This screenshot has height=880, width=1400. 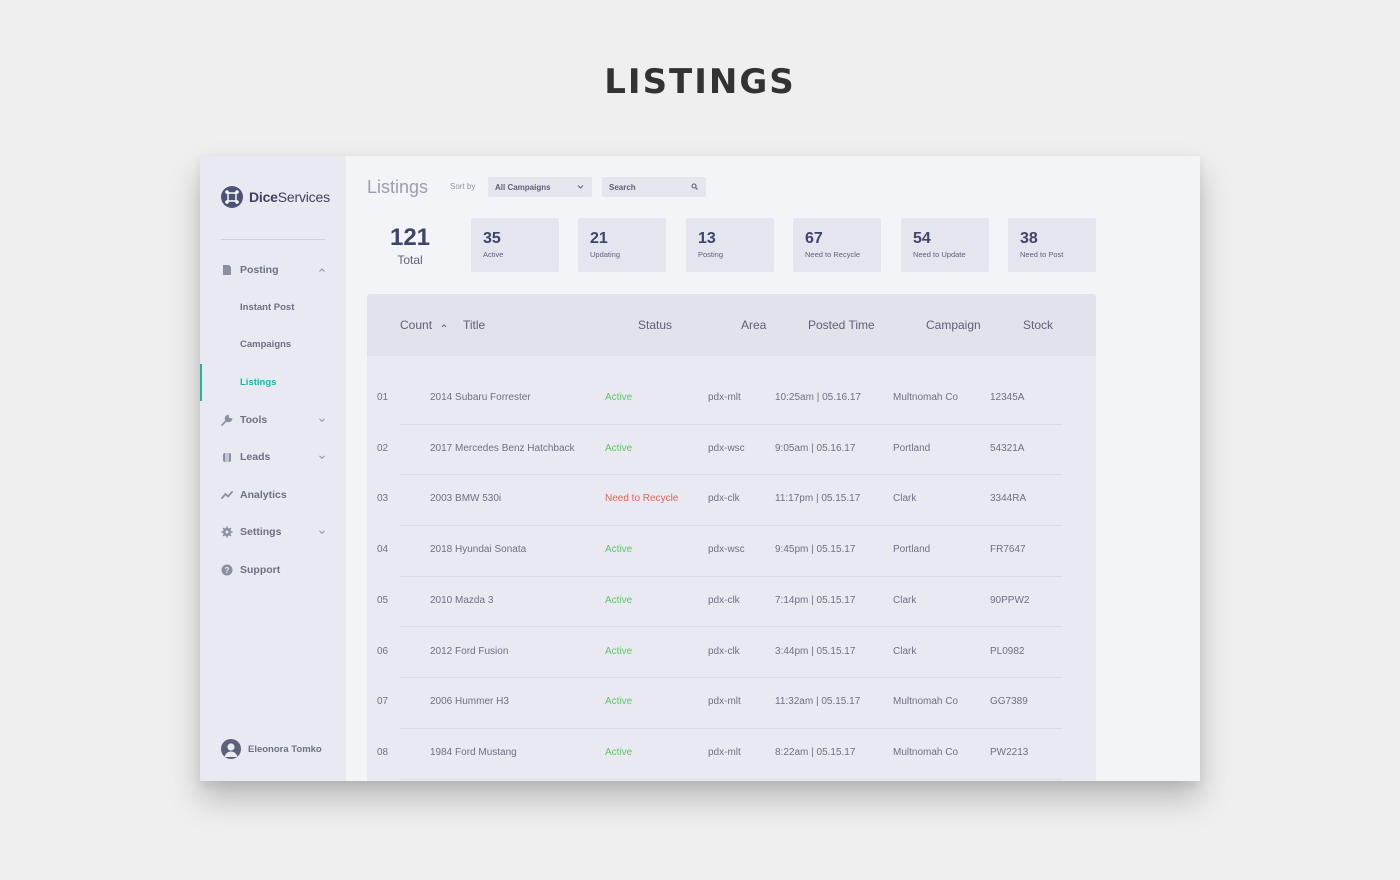 I want to click on stat-label: Need to Recycle, so click(x=833, y=254).